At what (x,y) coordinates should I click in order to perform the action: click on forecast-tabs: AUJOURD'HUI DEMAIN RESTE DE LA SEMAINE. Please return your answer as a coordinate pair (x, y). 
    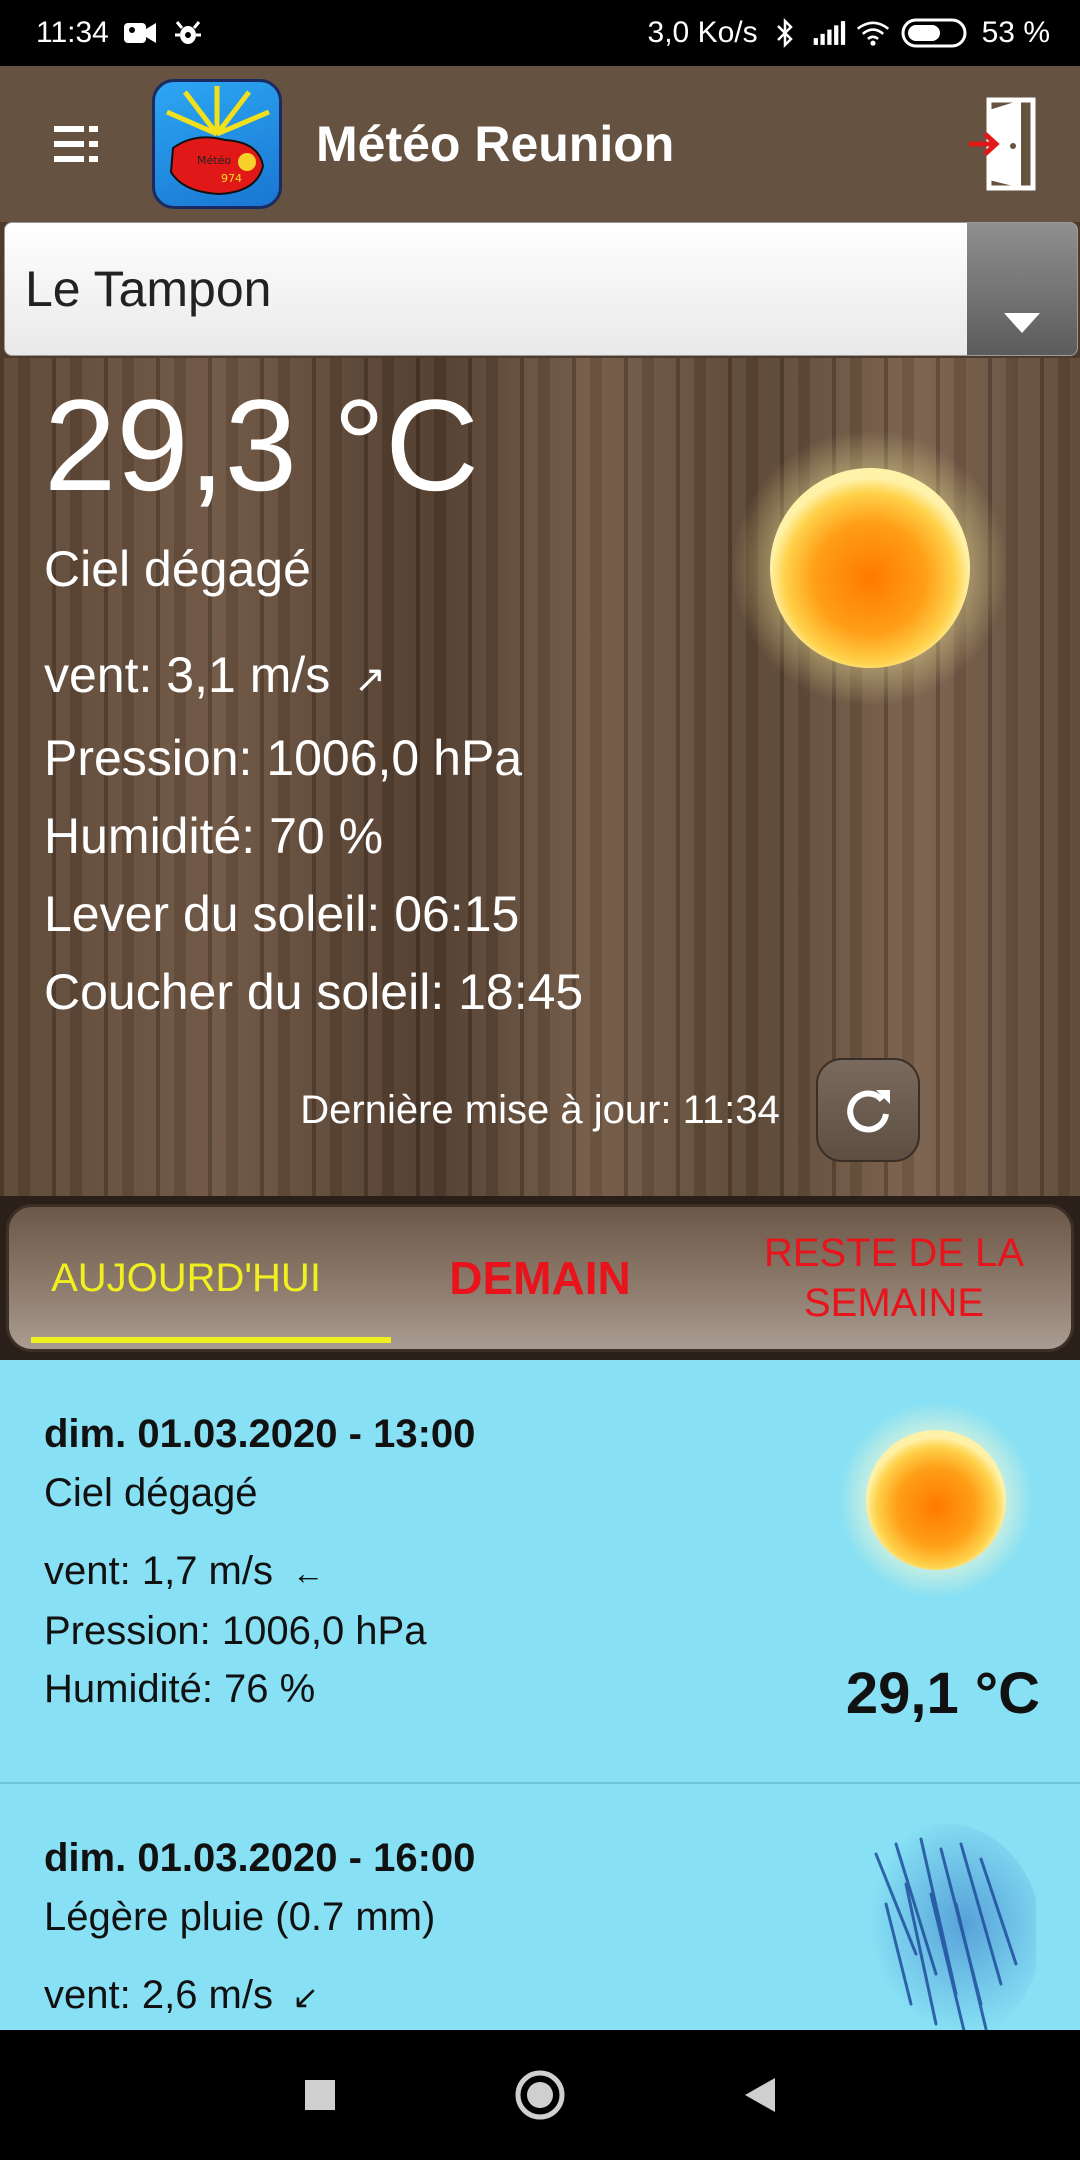
    Looking at the image, I should click on (540, 1278).